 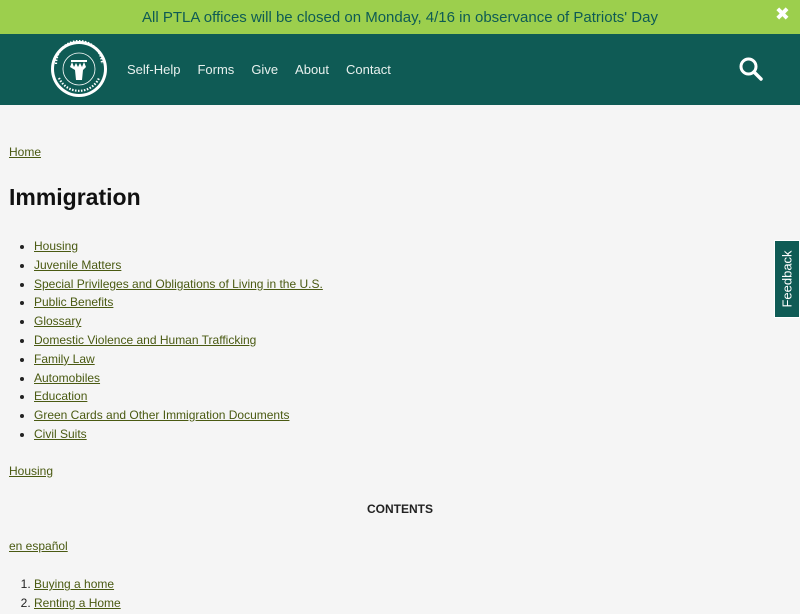 I want to click on list-item: Public Benefits, so click(x=178, y=303).